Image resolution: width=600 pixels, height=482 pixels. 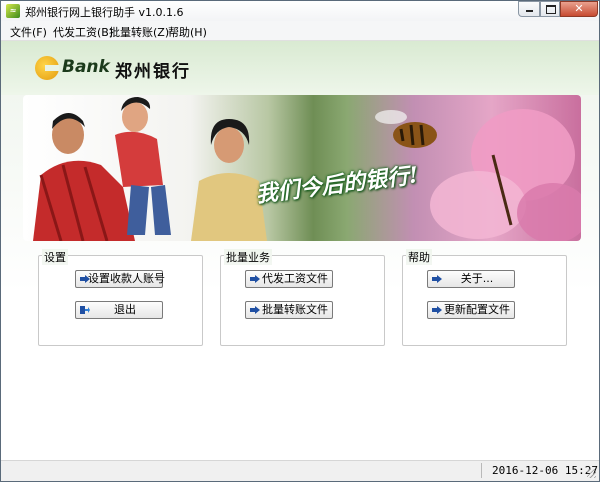 I want to click on app-icon: ≈, so click(x=13, y=11).